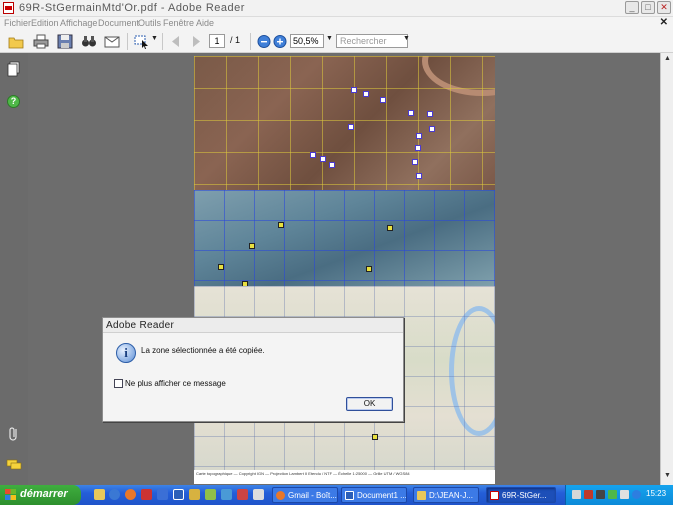 The width and height of the screenshot is (673, 505). Describe the element at coordinates (130, 494) in the screenshot. I see `firefox-icon` at that location.